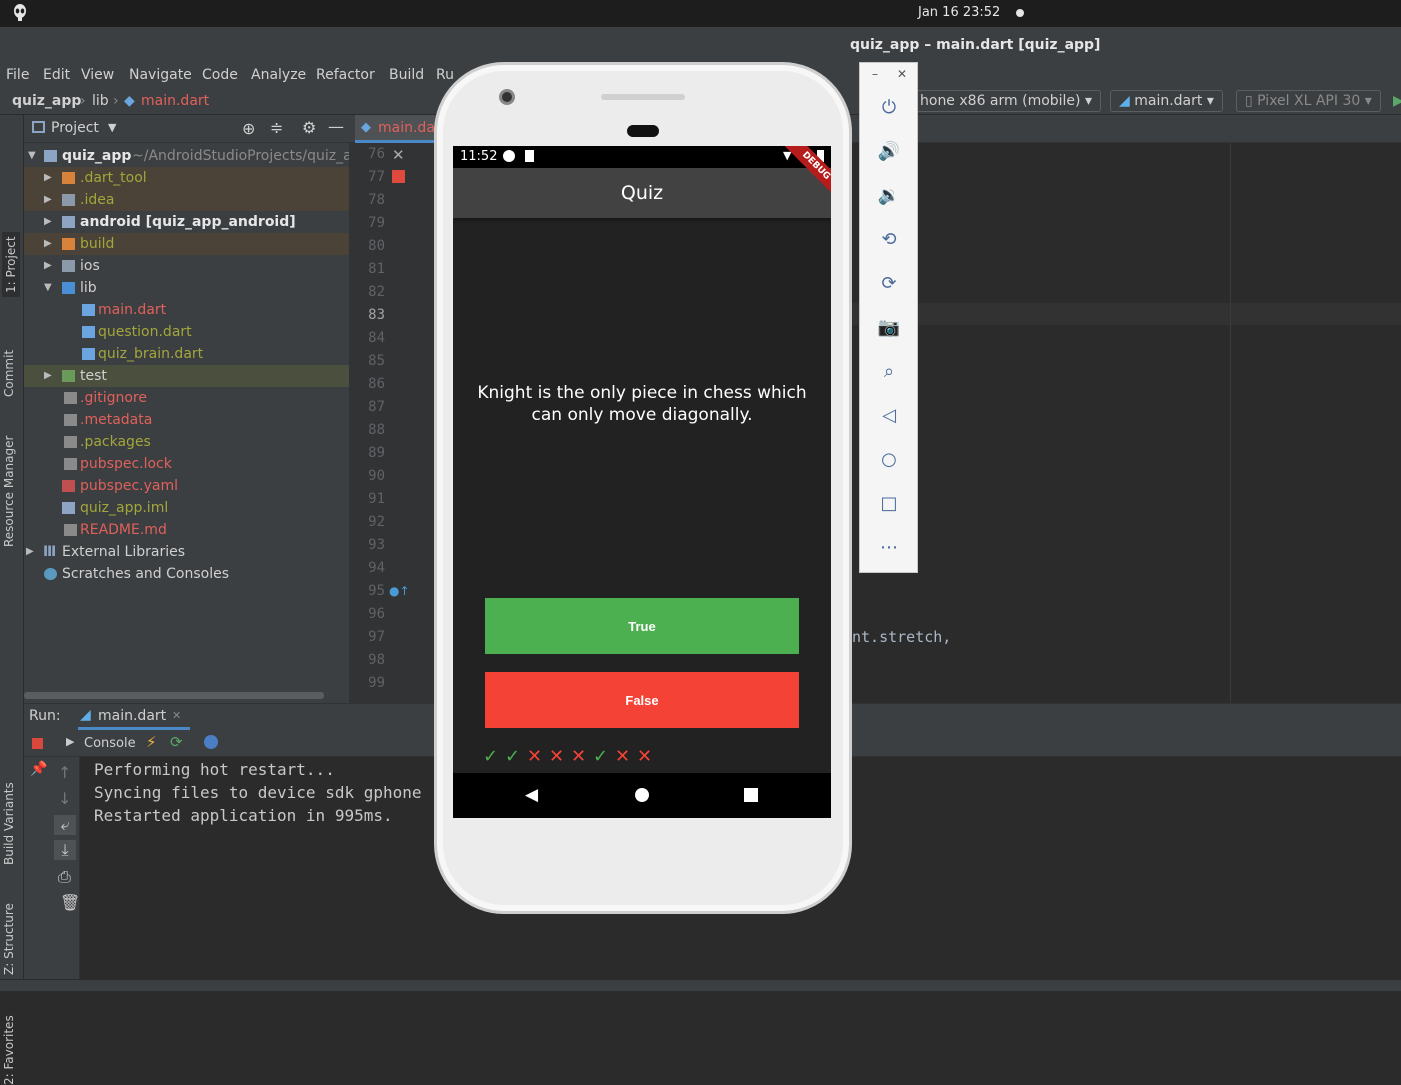  Describe the element at coordinates (110, 743) in the screenshot. I see `console-tab: Console` at that location.